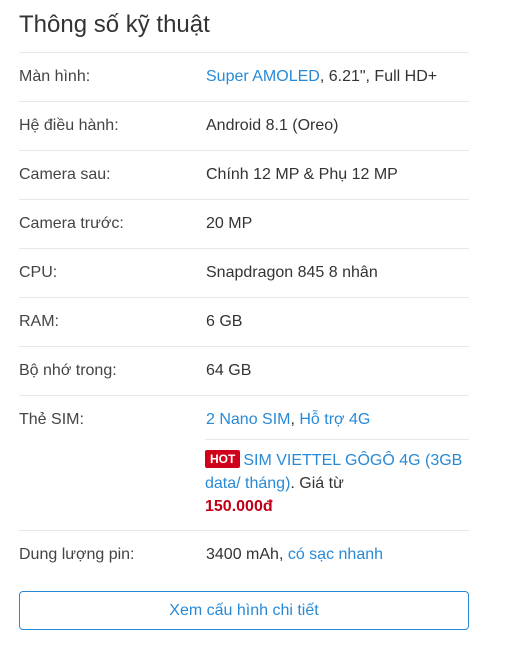 The height and width of the screenshot is (654, 507). I want to click on spec-row-screen: Màn hình: Super AMOLED, 6.21", Full HD+, so click(244, 76).